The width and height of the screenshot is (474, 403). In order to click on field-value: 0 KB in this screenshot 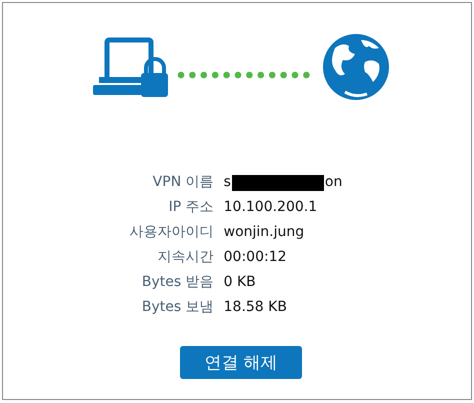, I will do `click(240, 282)`.